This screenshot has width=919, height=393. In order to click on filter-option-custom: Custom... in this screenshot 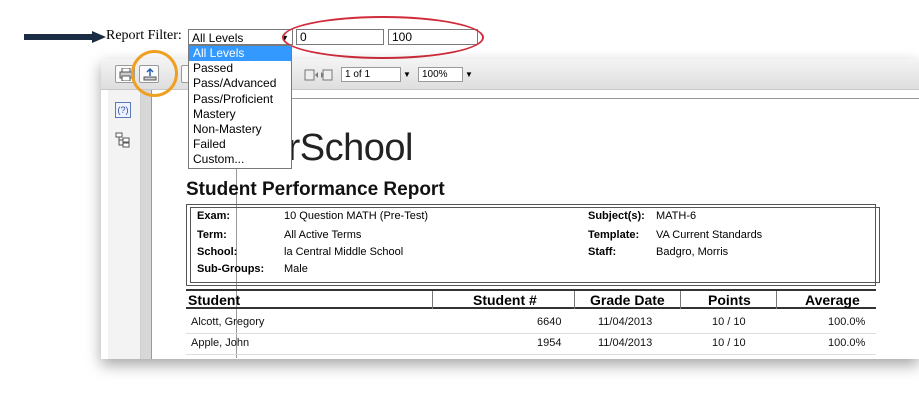, I will do `click(240, 159)`.